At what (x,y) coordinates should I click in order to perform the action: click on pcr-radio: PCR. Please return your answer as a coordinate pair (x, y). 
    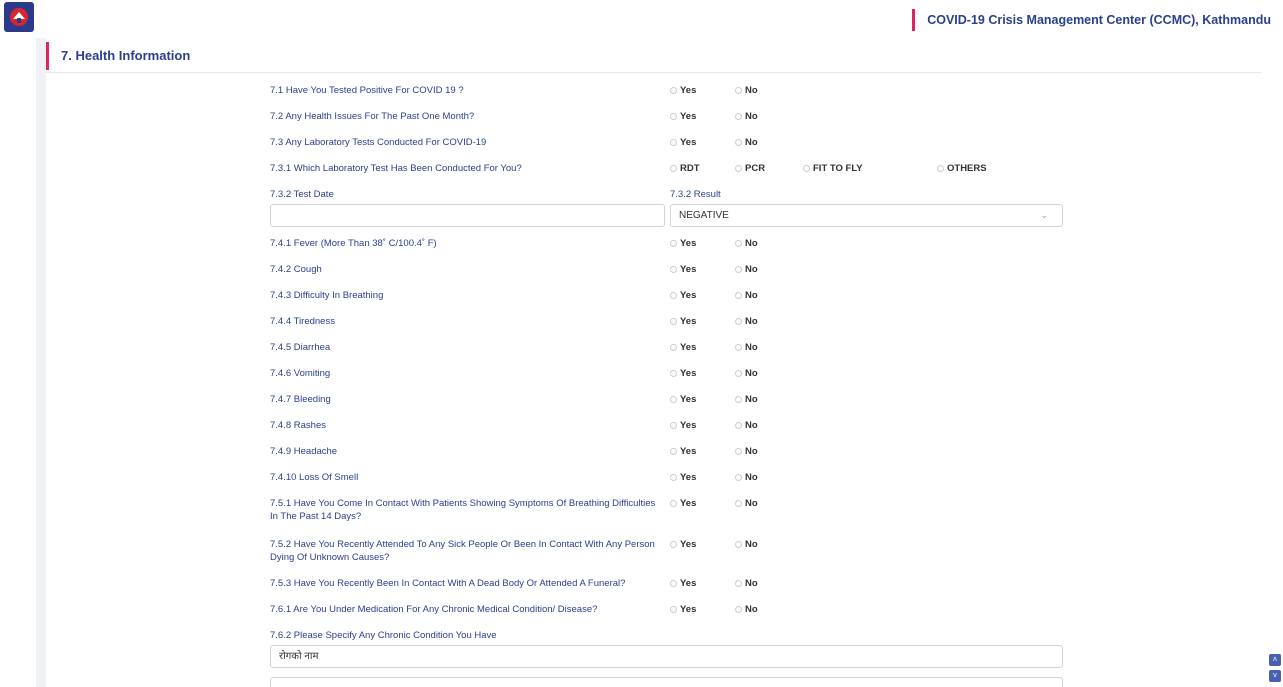
    Looking at the image, I should click on (750, 168).